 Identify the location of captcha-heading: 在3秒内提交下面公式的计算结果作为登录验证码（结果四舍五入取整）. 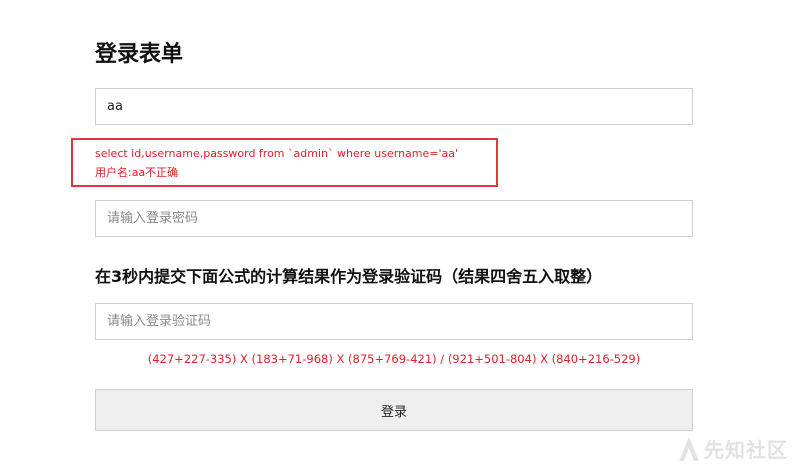
(349, 276).